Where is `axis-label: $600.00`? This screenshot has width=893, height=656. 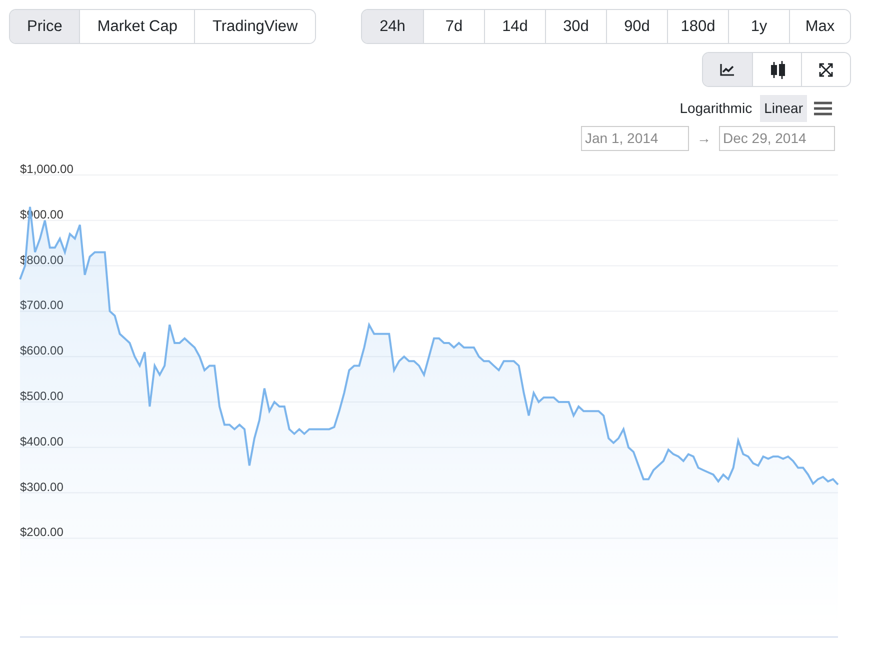
axis-label: $600.00 is located at coordinates (42, 351).